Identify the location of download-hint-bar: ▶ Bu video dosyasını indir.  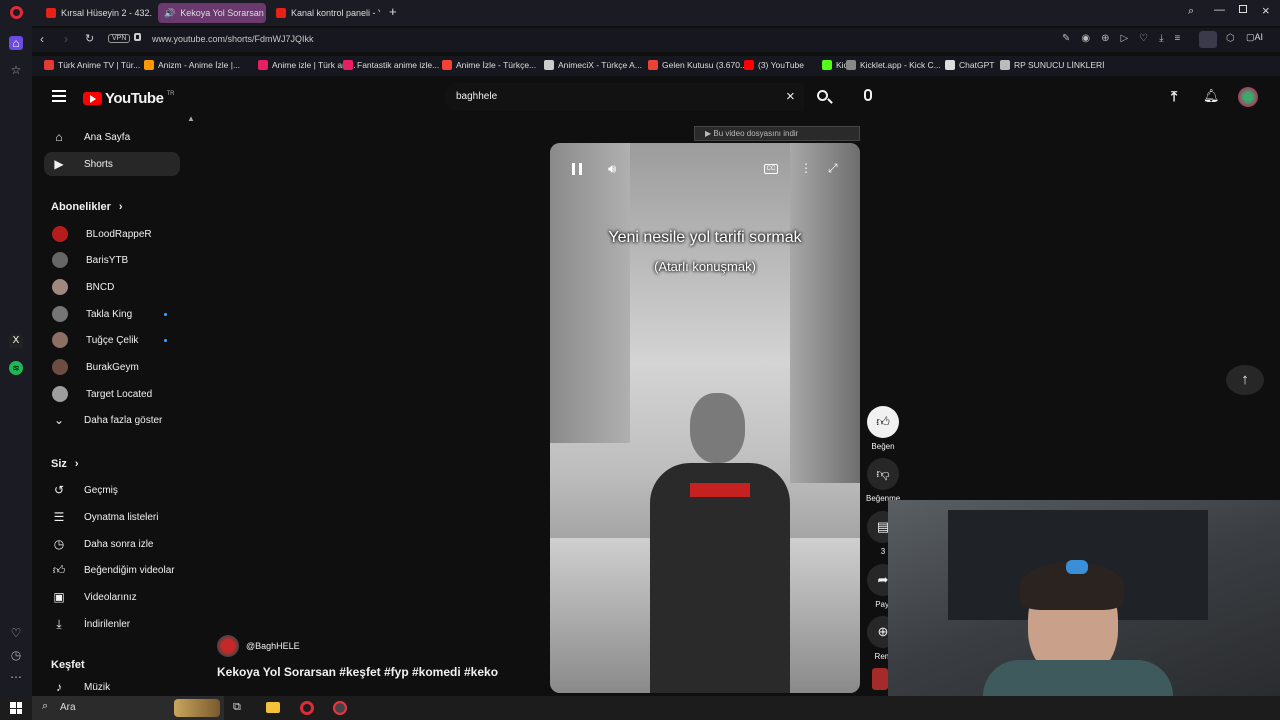
(777, 133).